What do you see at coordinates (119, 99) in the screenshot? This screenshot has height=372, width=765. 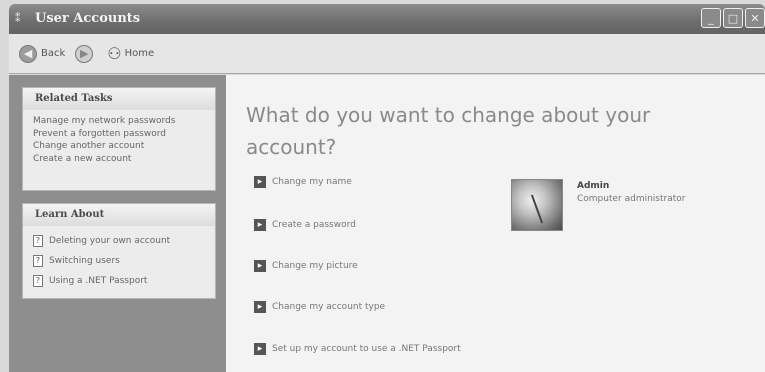 I see `related-tasks-heading: Related Tasks` at bounding box center [119, 99].